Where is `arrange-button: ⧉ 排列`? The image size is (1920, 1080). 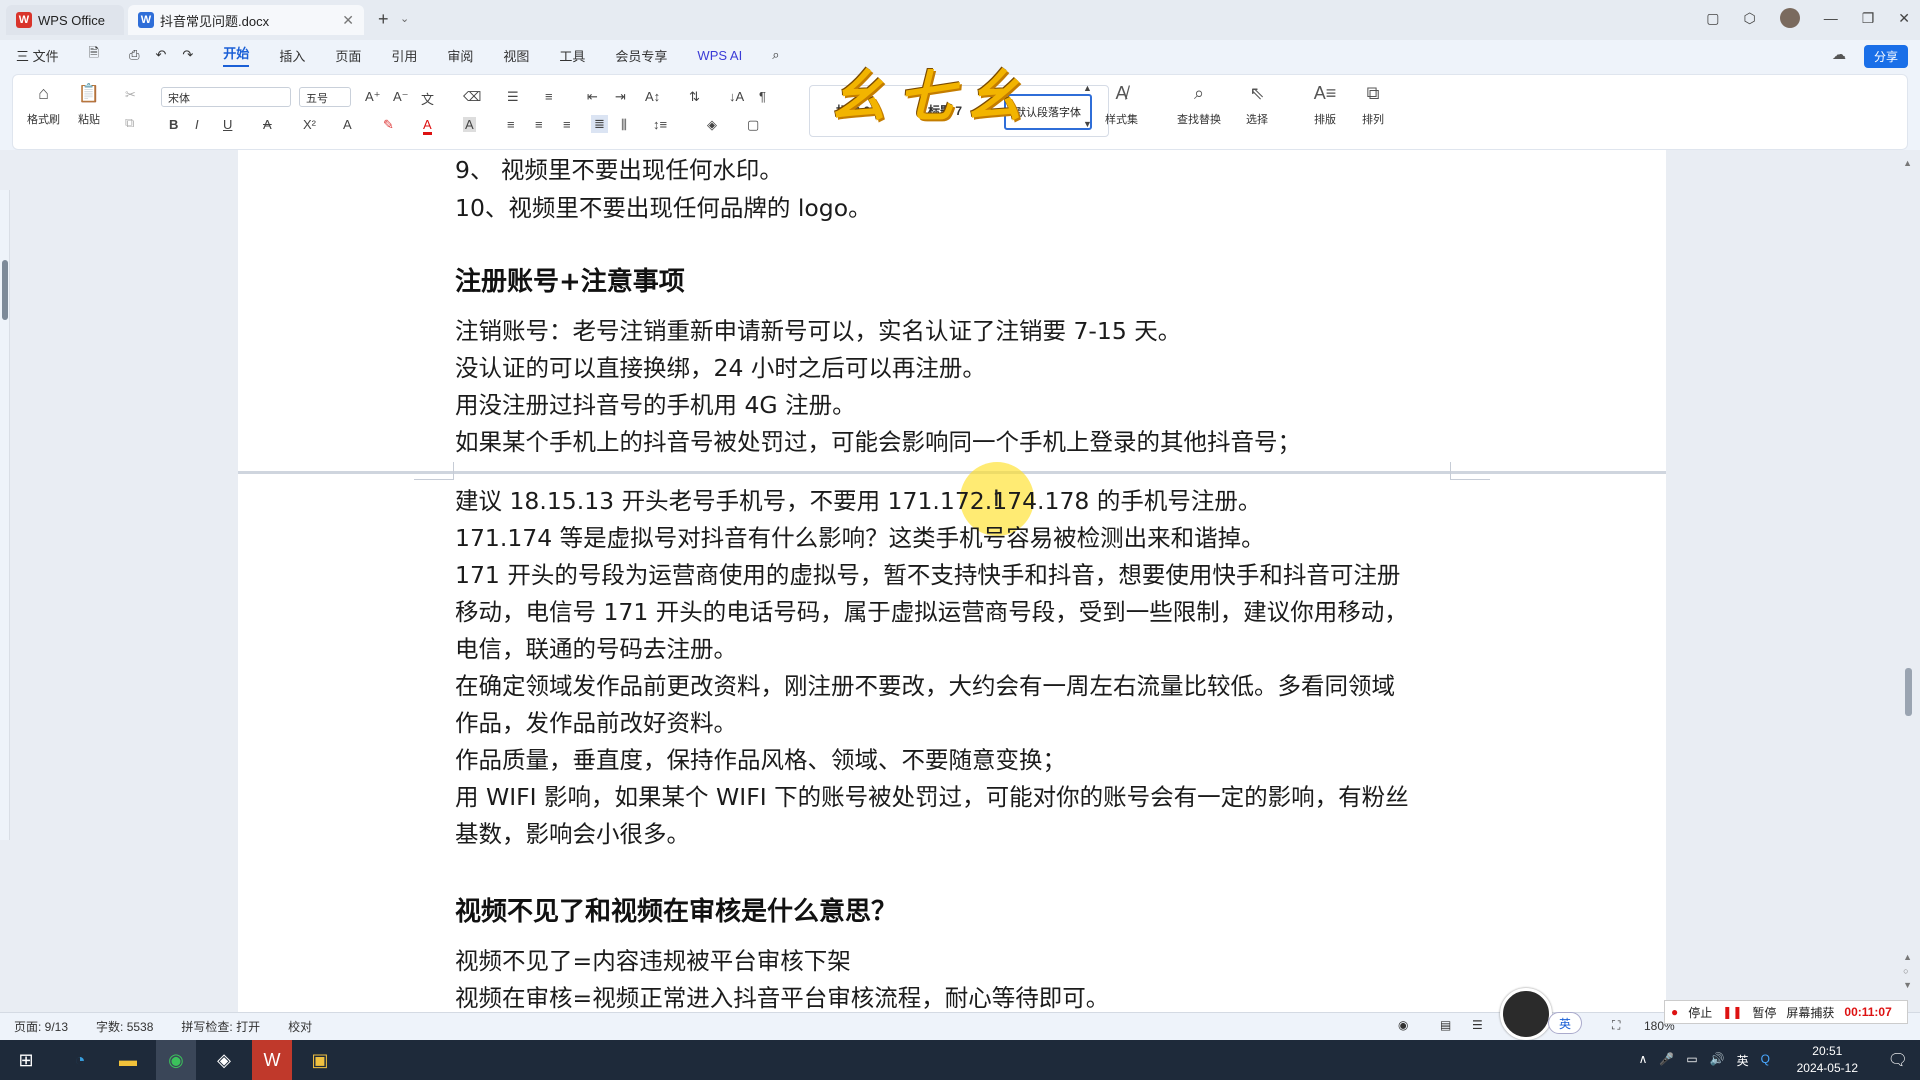
arrange-button: ⧉ 排列 is located at coordinates (1373, 104).